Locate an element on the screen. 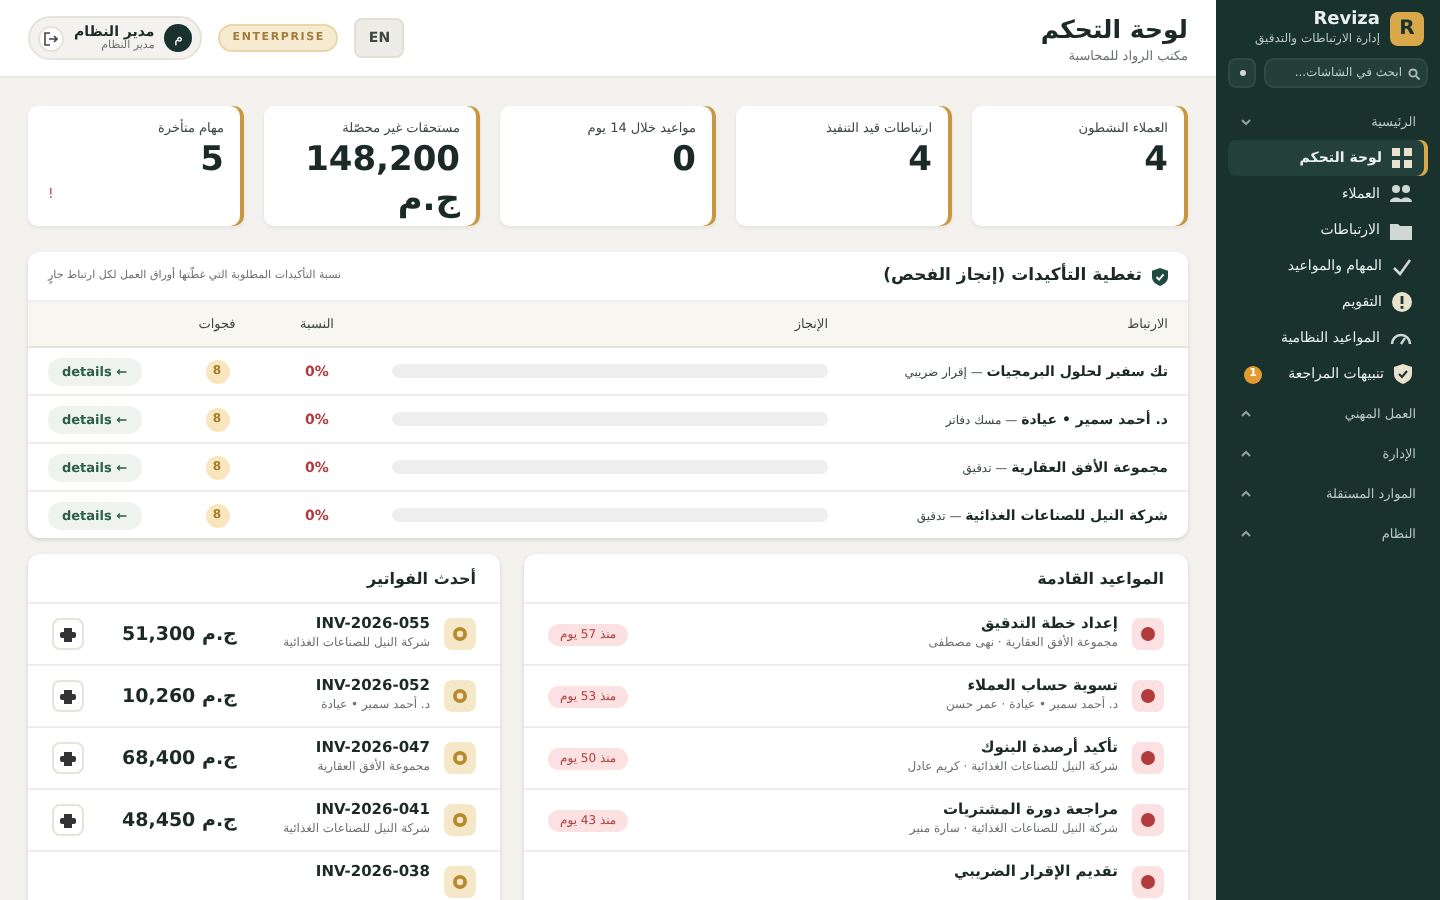  card-title: المواعيد القادمة is located at coordinates (1100, 578).